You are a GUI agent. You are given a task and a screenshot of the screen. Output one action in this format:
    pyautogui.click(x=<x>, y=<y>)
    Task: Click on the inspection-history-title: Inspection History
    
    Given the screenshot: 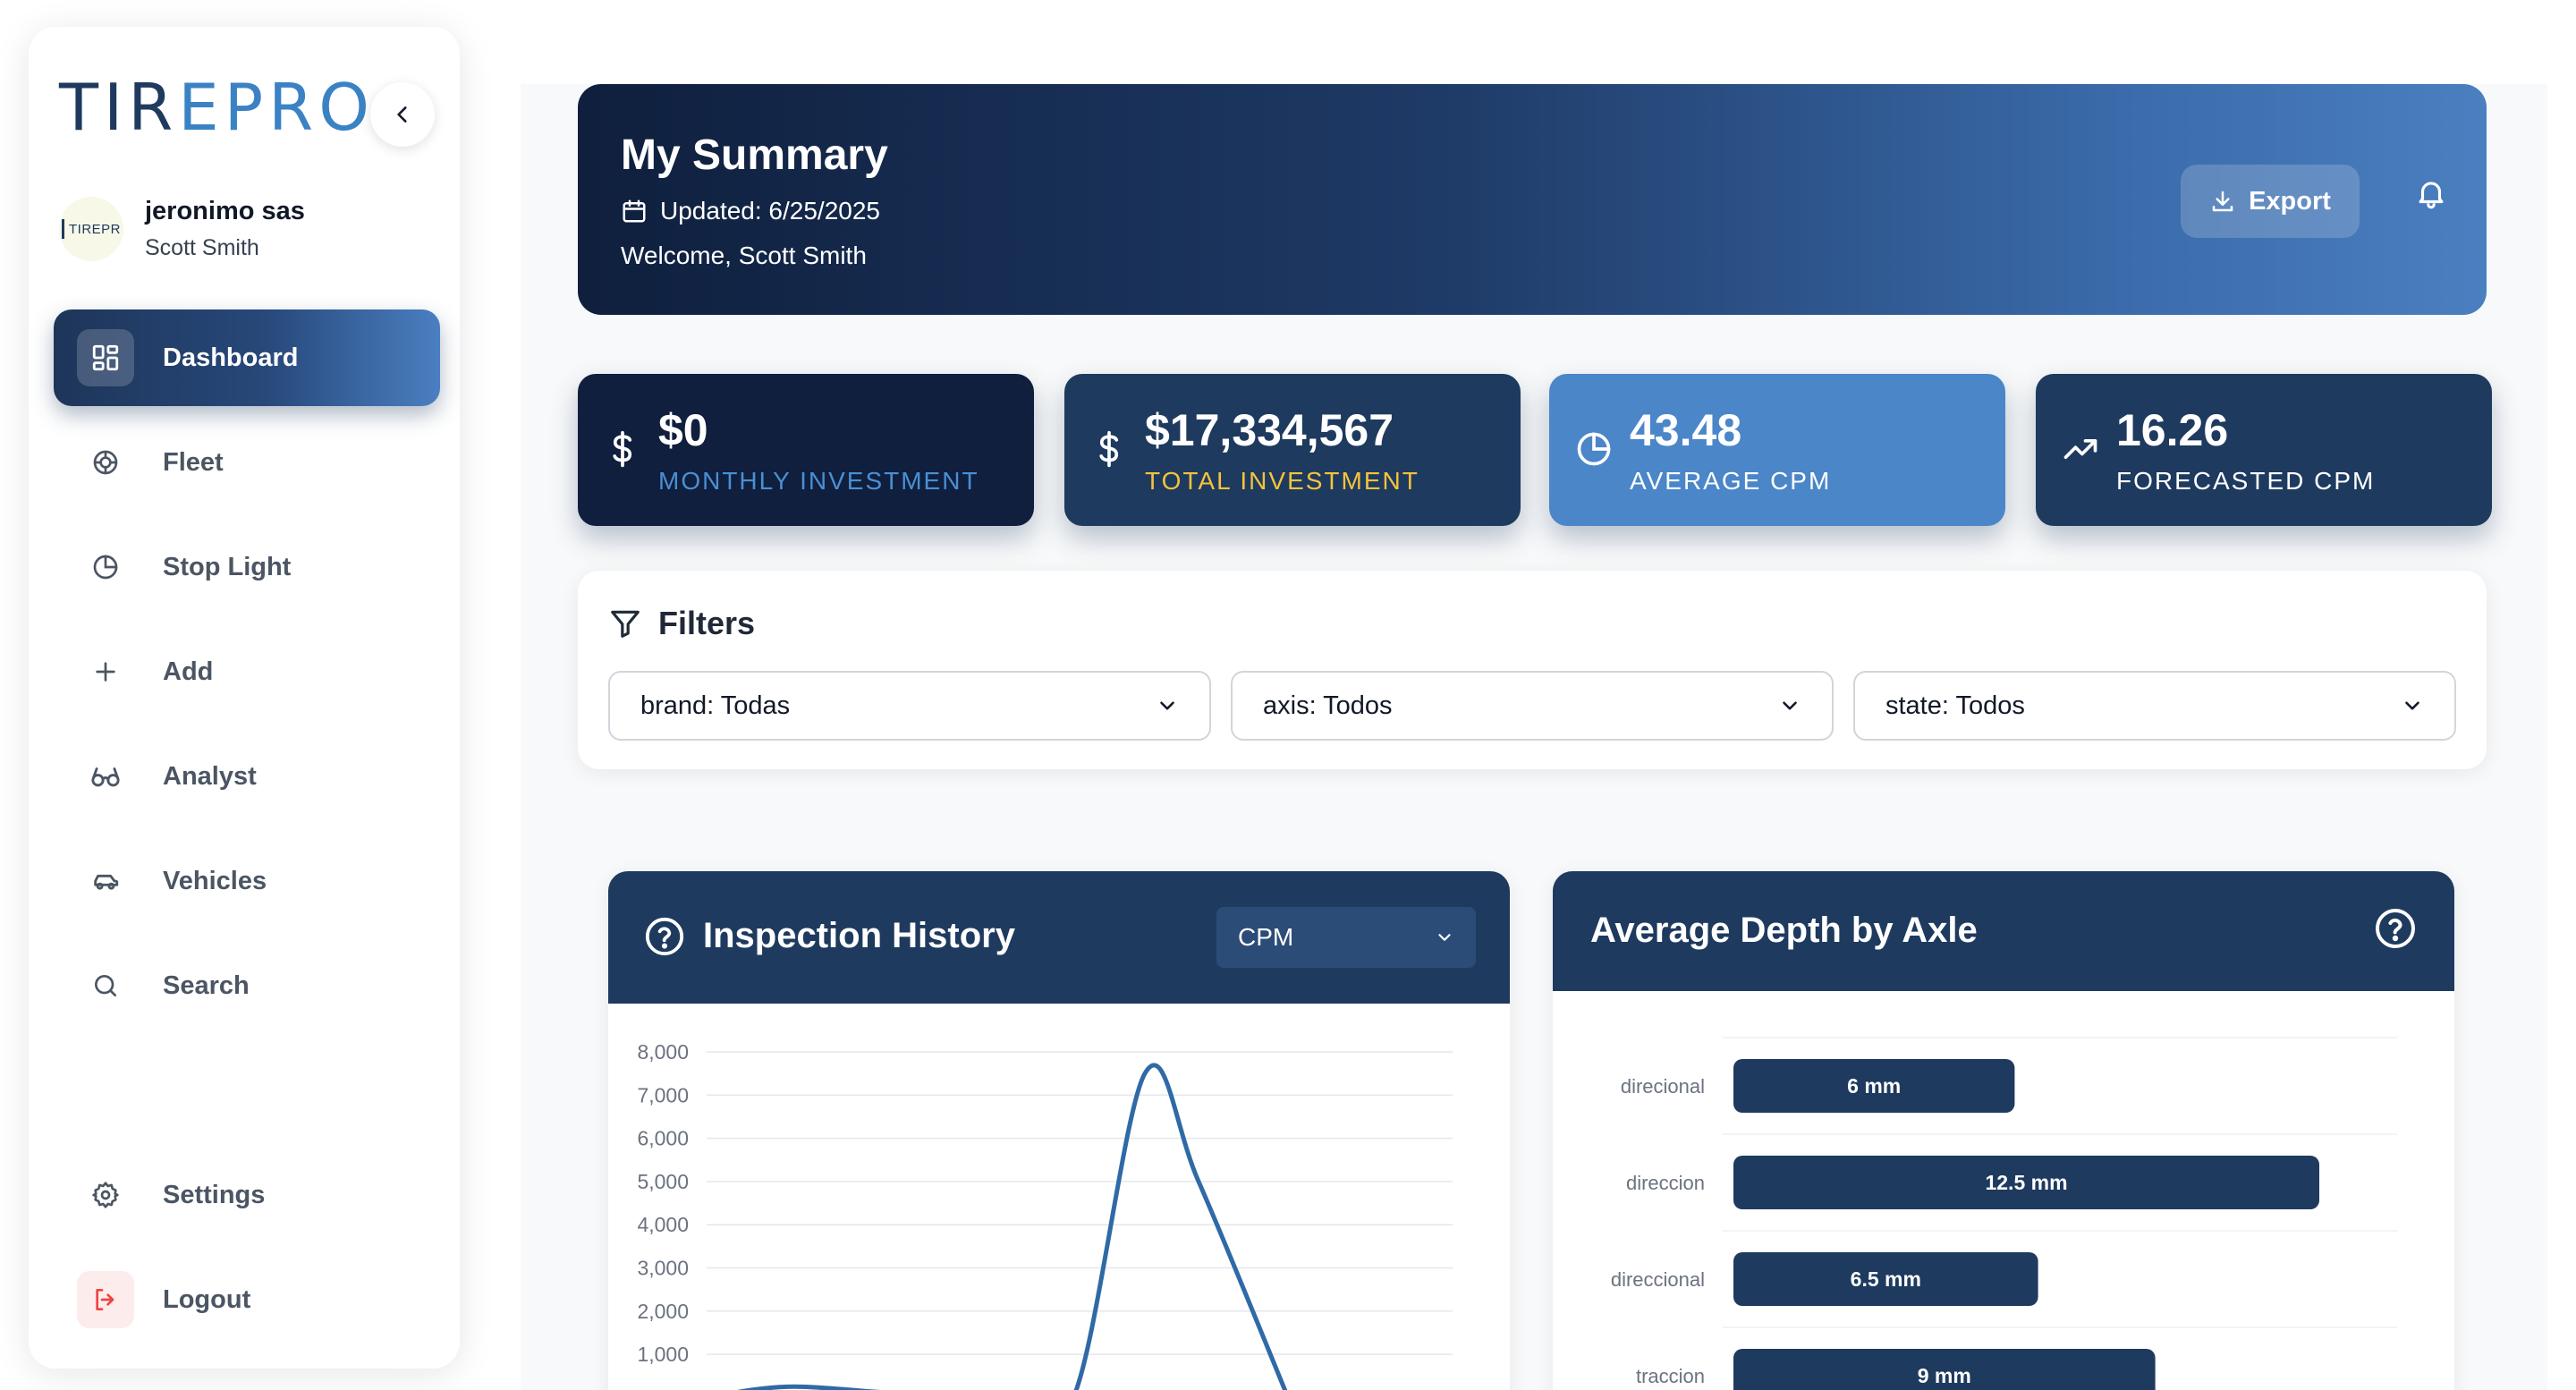 What is the action you would take?
    pyautogui.click(x=859, y=935)
    